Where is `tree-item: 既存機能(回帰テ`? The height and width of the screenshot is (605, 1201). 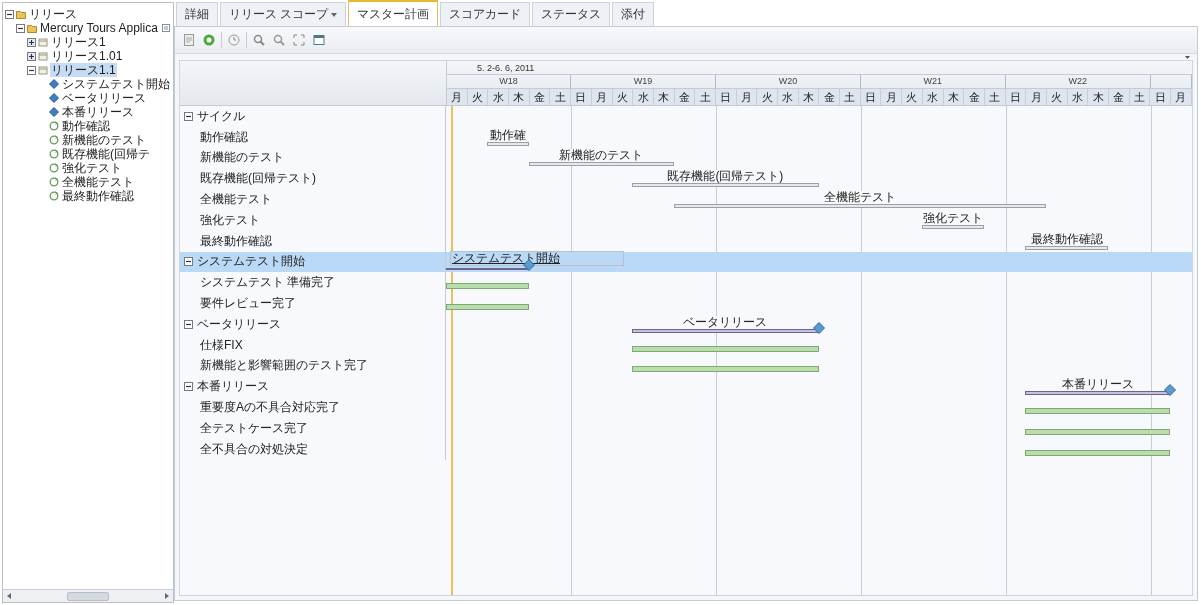
tree-item: 既存機能(回帰テ is located at coordinates (106, 154).